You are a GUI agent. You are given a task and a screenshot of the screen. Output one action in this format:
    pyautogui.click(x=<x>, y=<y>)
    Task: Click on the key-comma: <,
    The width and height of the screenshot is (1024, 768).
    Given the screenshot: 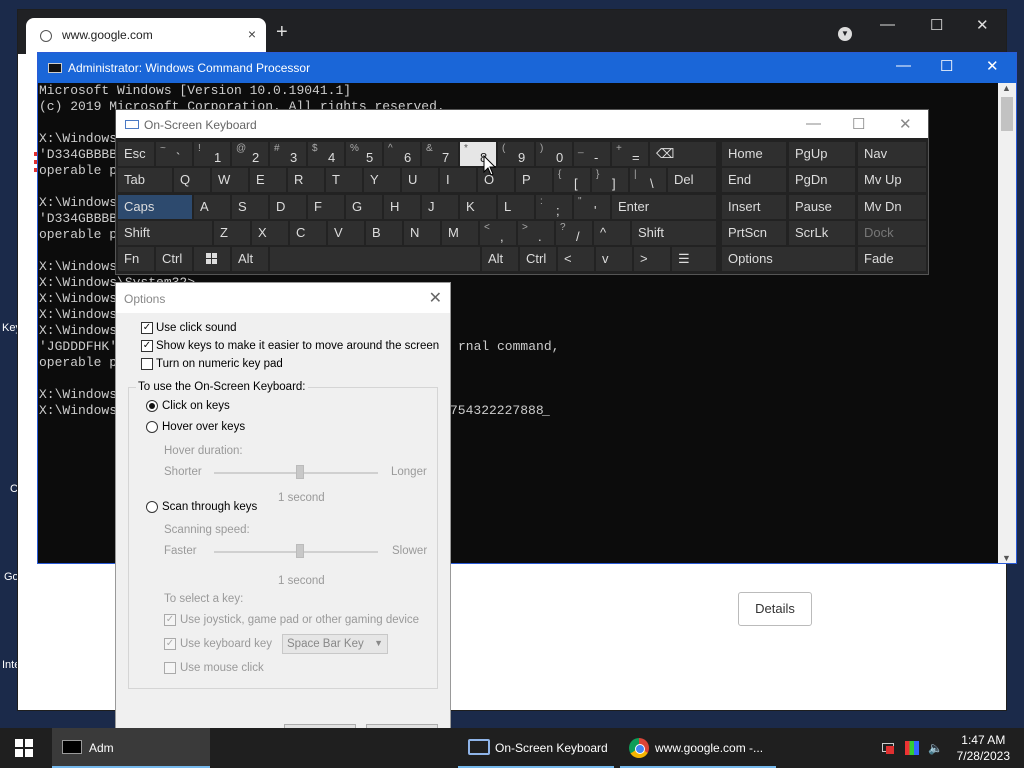 What is the action you would take?
    pyautogui.click(x=498, y=233)
    